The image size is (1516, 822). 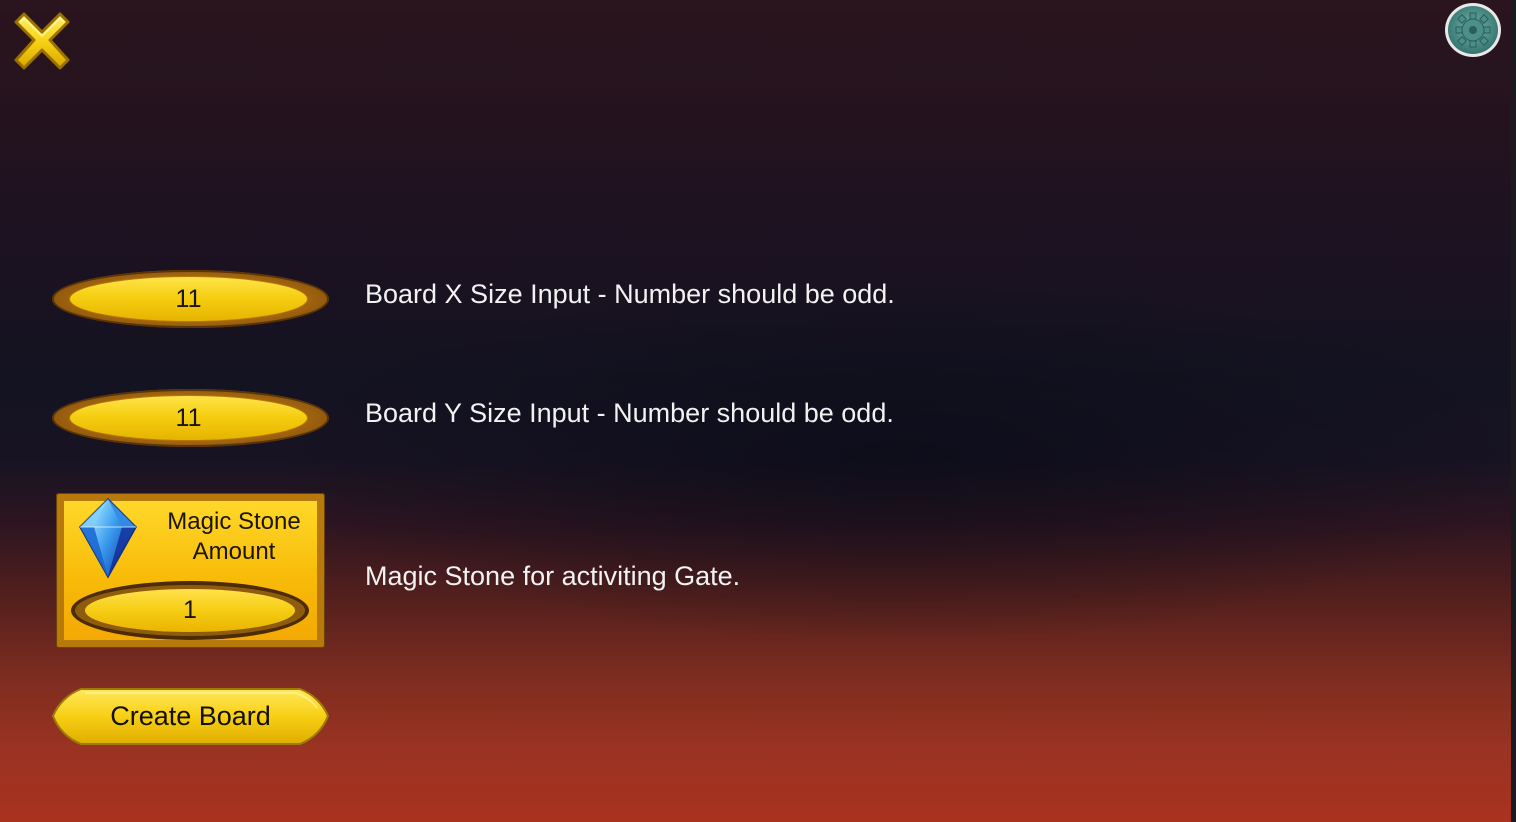 I want to click on magic-stone-amount-field, so click(x=190, y=610).